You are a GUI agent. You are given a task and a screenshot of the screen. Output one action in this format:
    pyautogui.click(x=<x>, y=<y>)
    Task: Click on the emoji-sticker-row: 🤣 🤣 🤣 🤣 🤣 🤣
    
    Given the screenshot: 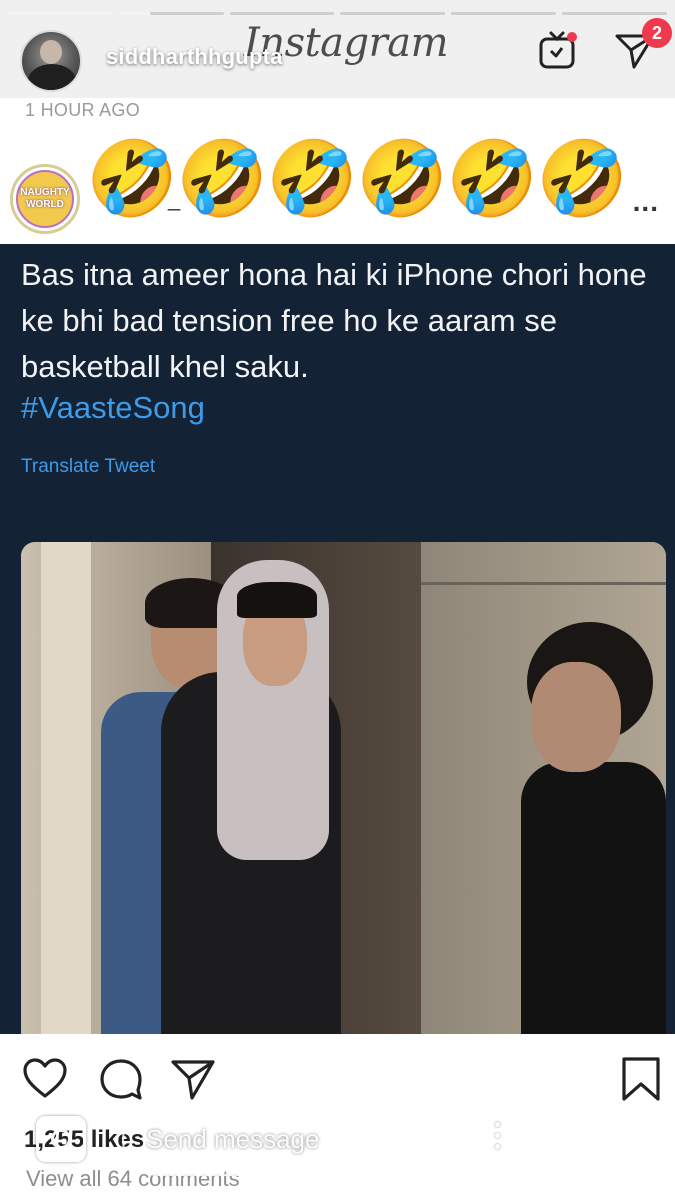 What is the action you would take?
    pyautogui.click(x=357, y=179)
    